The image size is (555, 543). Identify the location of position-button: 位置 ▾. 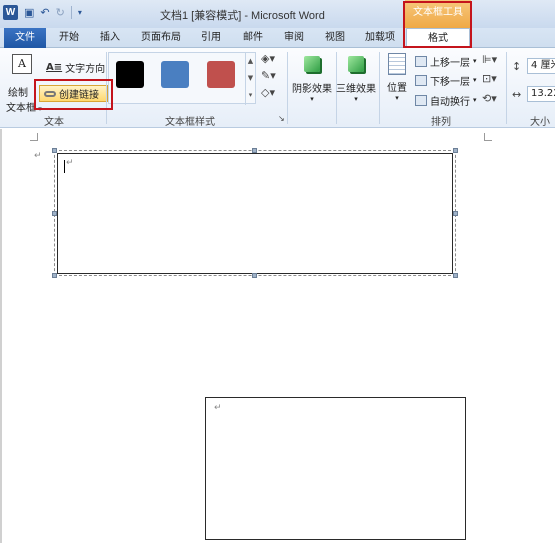
(397, 77).